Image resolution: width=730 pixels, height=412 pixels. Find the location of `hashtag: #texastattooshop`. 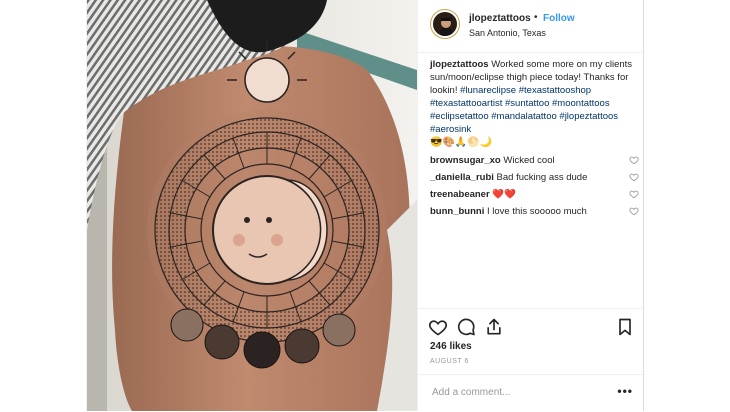

hashtag: #texastattooshop is located at coordinates (555, 90).